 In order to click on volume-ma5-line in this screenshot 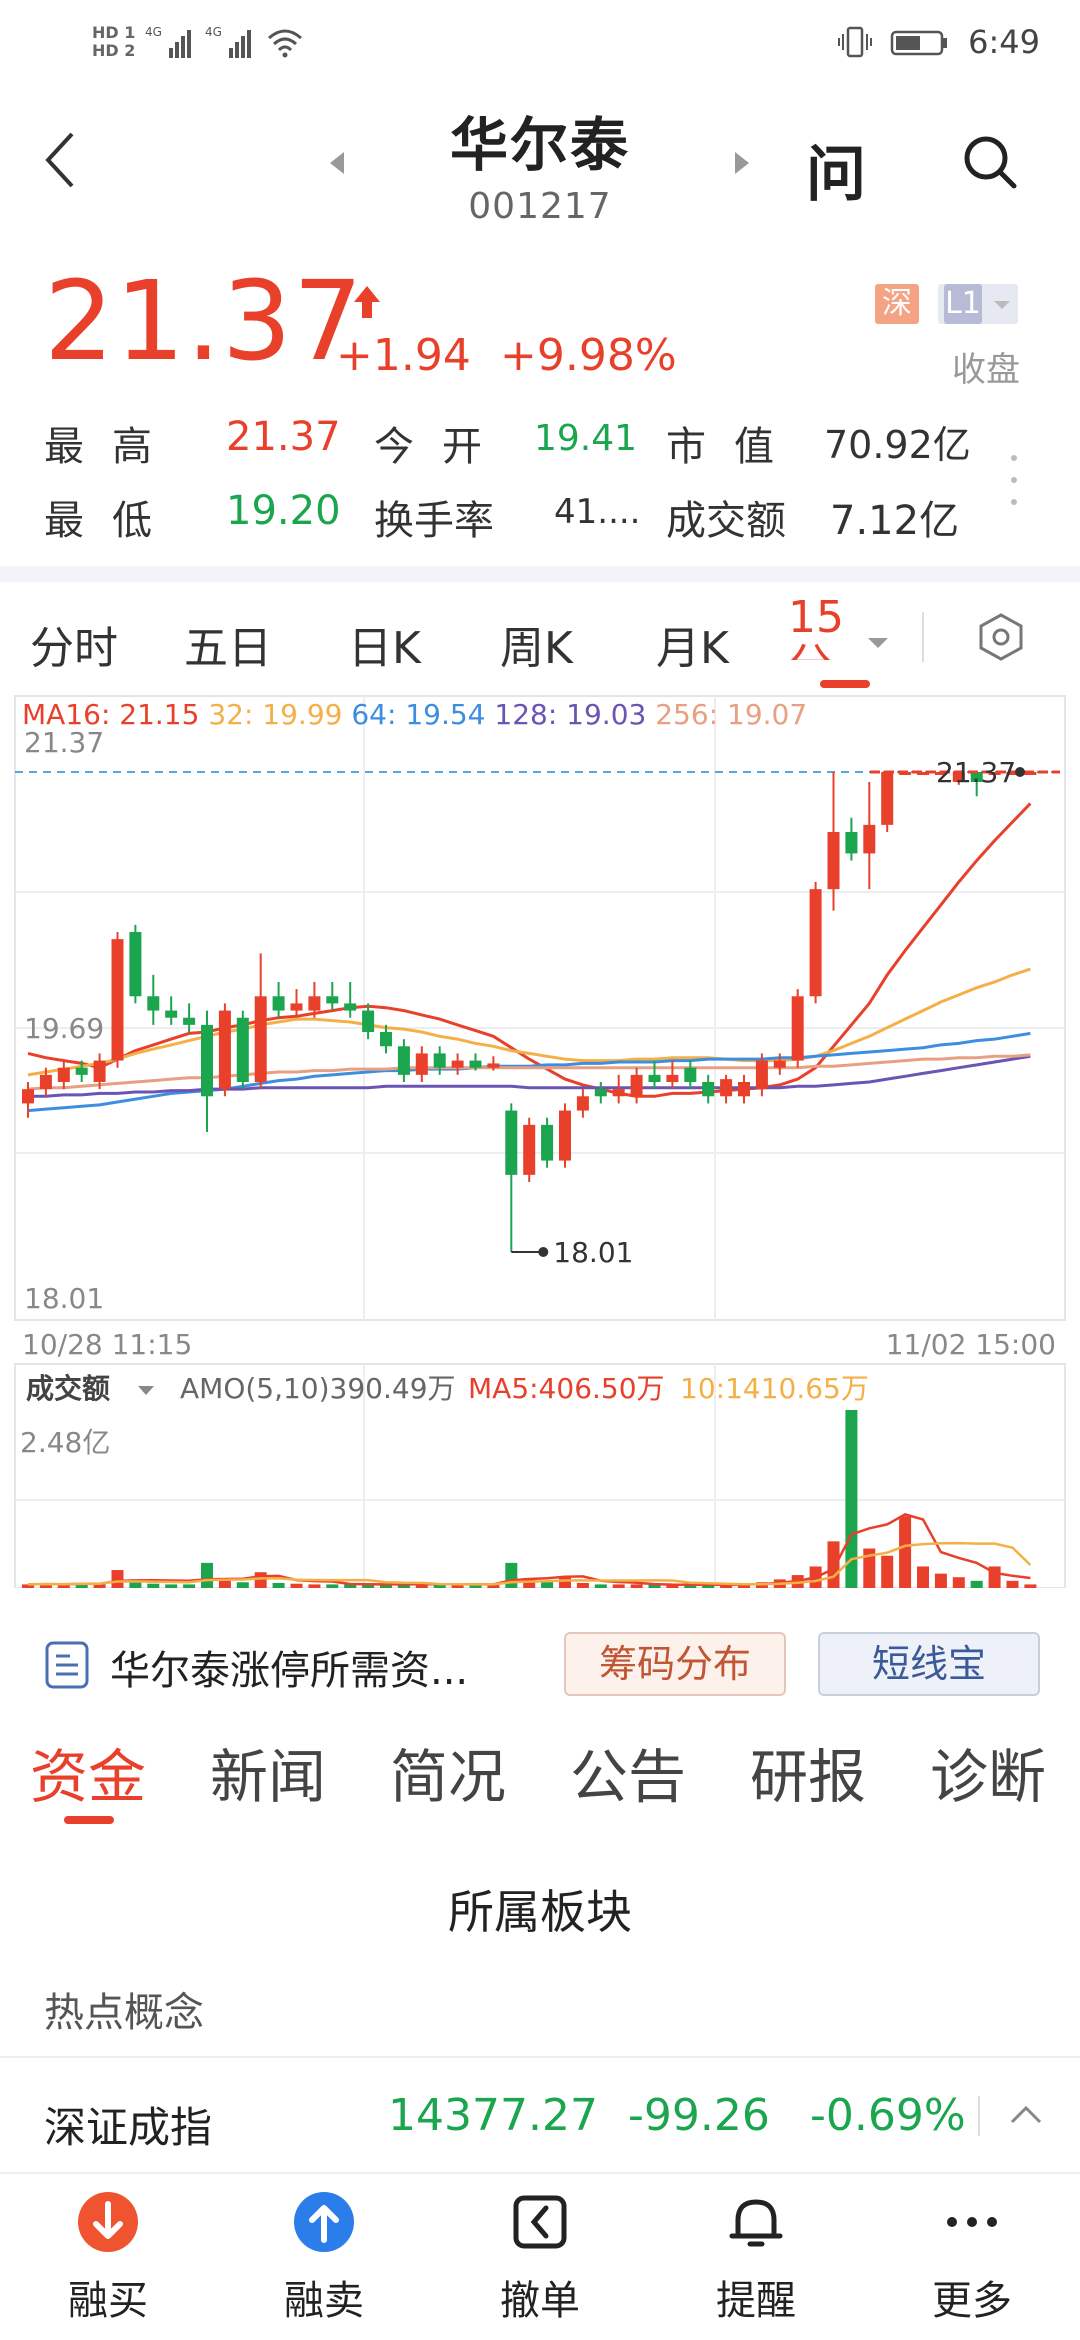, I will do `click(529, 1549)`.